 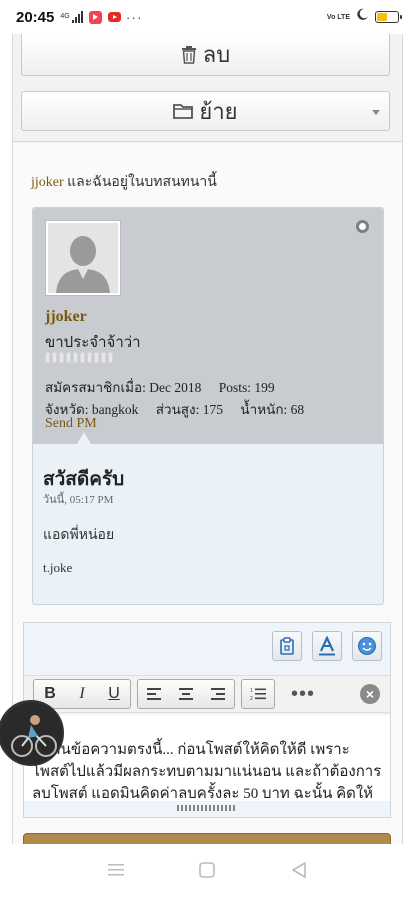 I want to click on author-name: jjoker, so click(x=66, y=317).